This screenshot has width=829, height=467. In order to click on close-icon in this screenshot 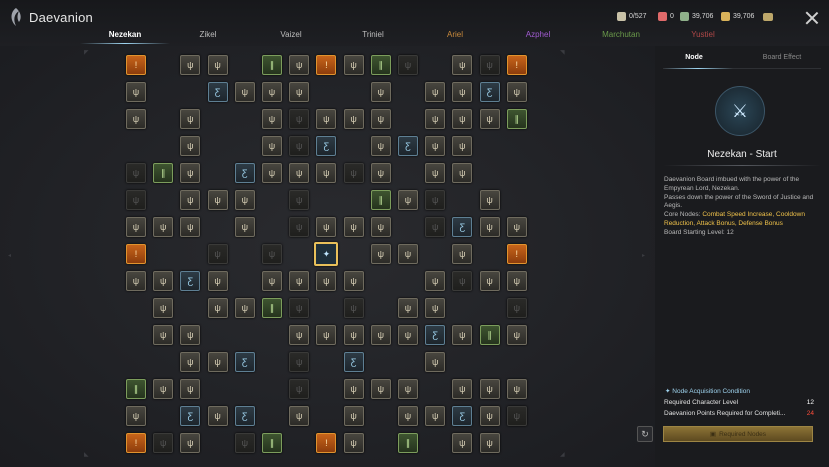, I will do `click(812, 18)`.